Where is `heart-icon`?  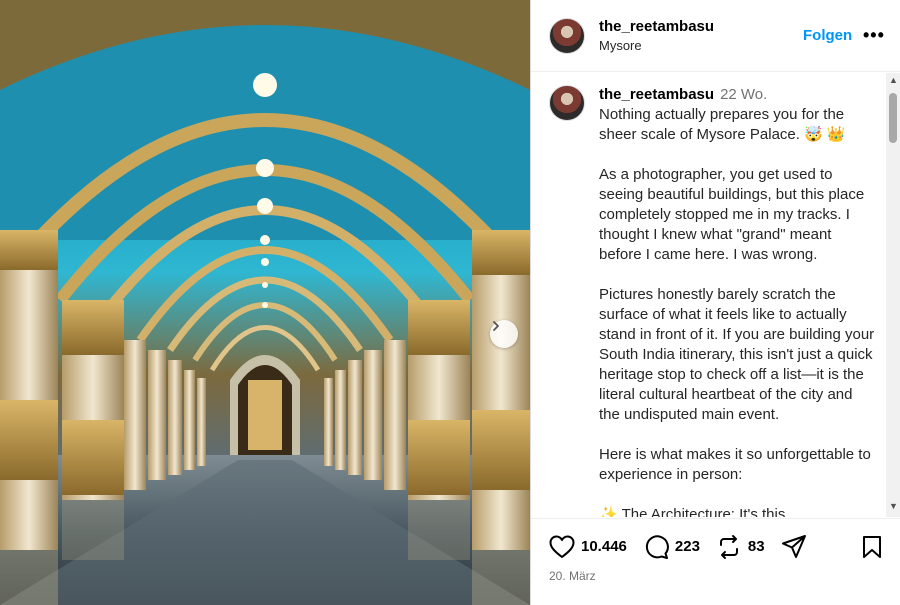
heart-icon is located at coordinates (562, 546).